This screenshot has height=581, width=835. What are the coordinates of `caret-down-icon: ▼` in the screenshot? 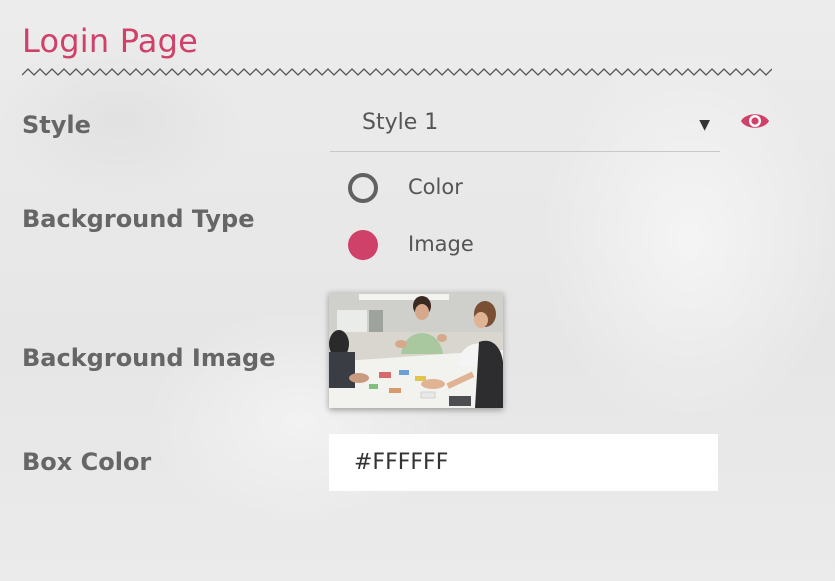 It's located at (704, 125).